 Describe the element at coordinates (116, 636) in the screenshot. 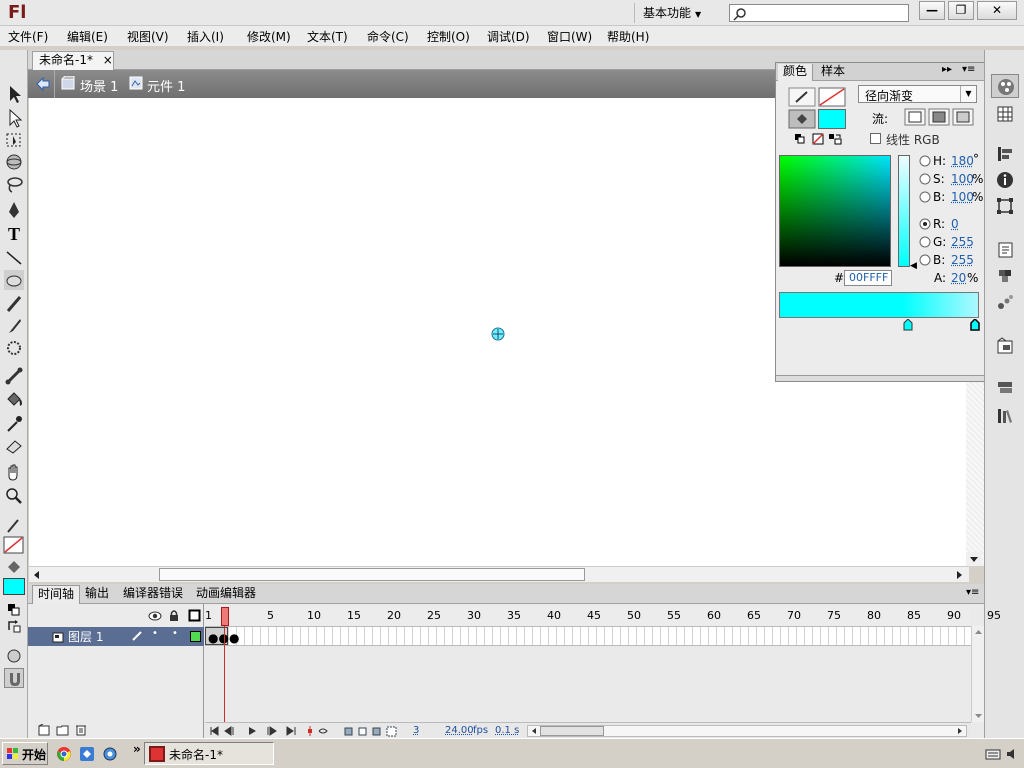

I see `layer-row: 图层 1 • •` at that location.